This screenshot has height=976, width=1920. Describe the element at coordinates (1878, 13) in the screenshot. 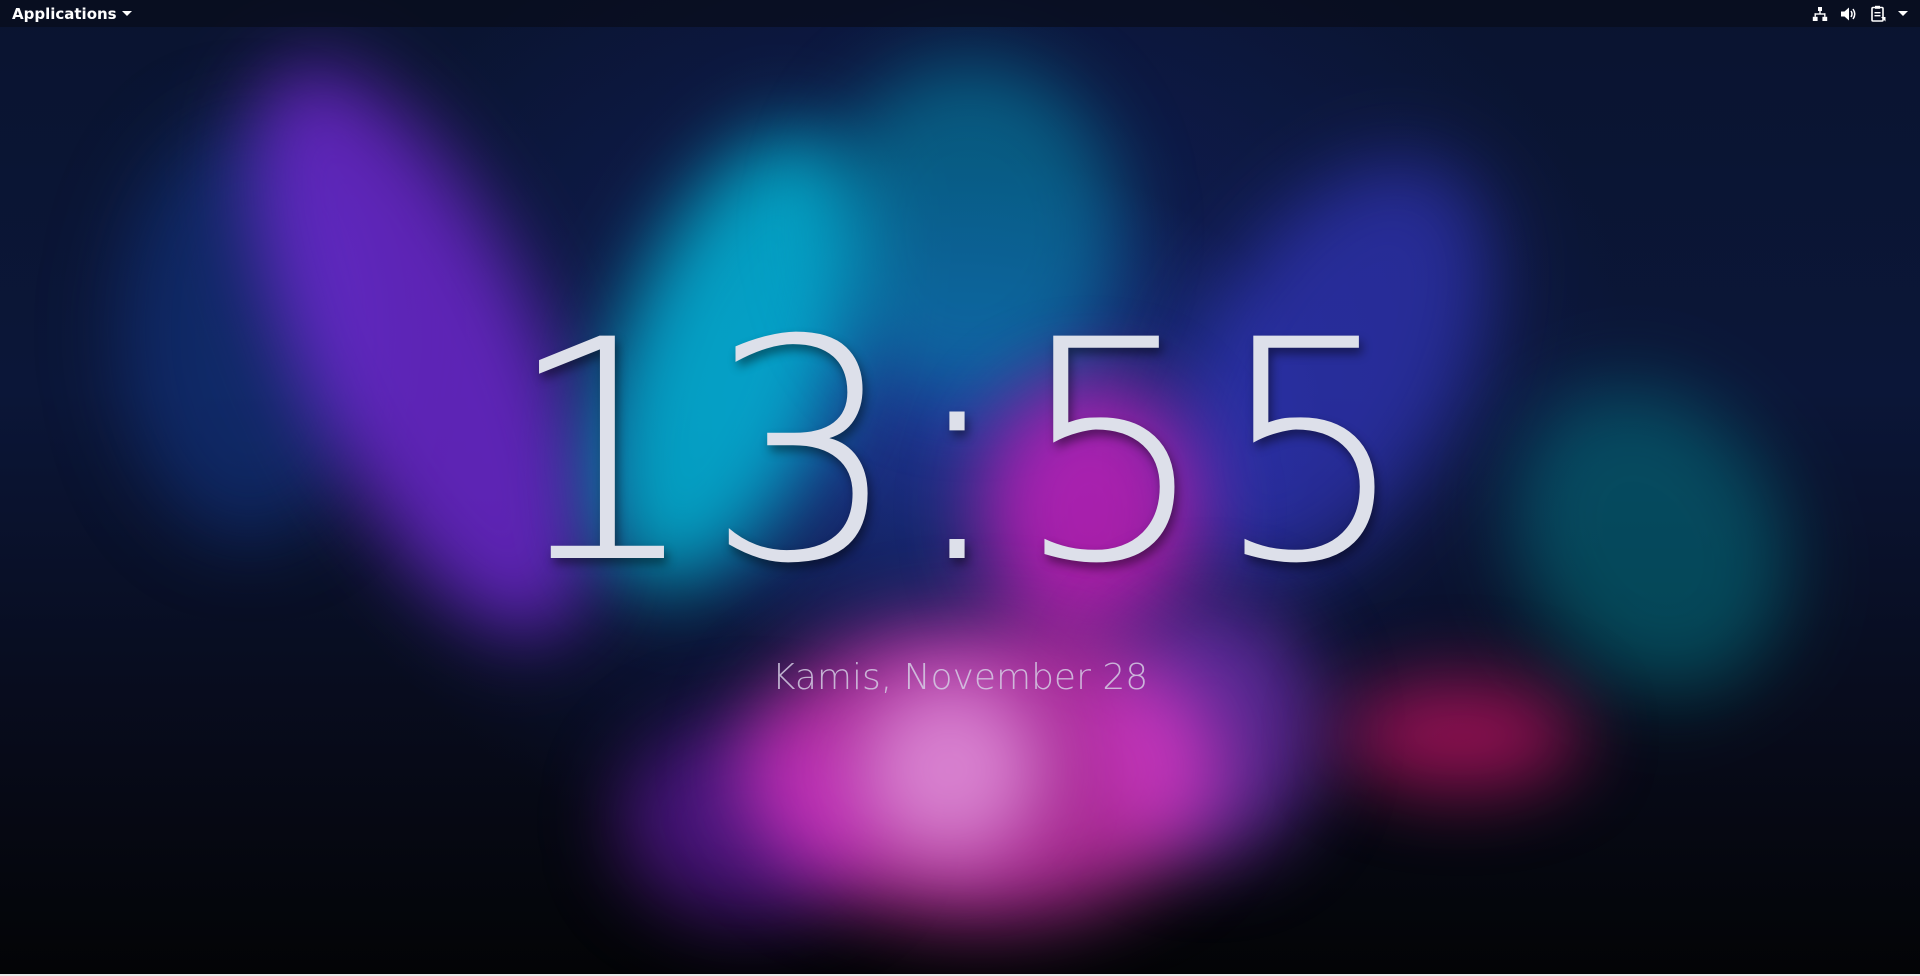

I see `clipboard-icon` at that location.